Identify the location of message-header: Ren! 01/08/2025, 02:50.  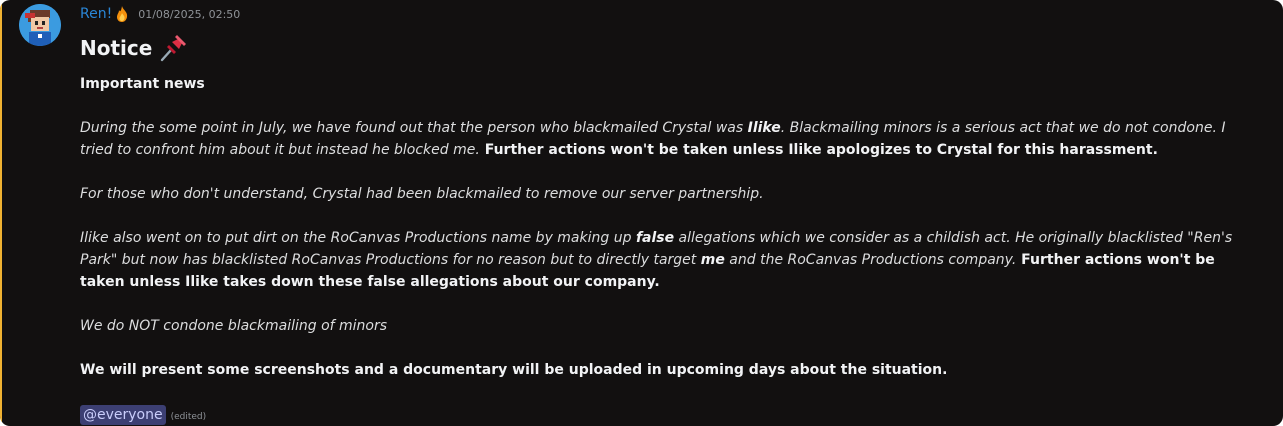
(160, 14).